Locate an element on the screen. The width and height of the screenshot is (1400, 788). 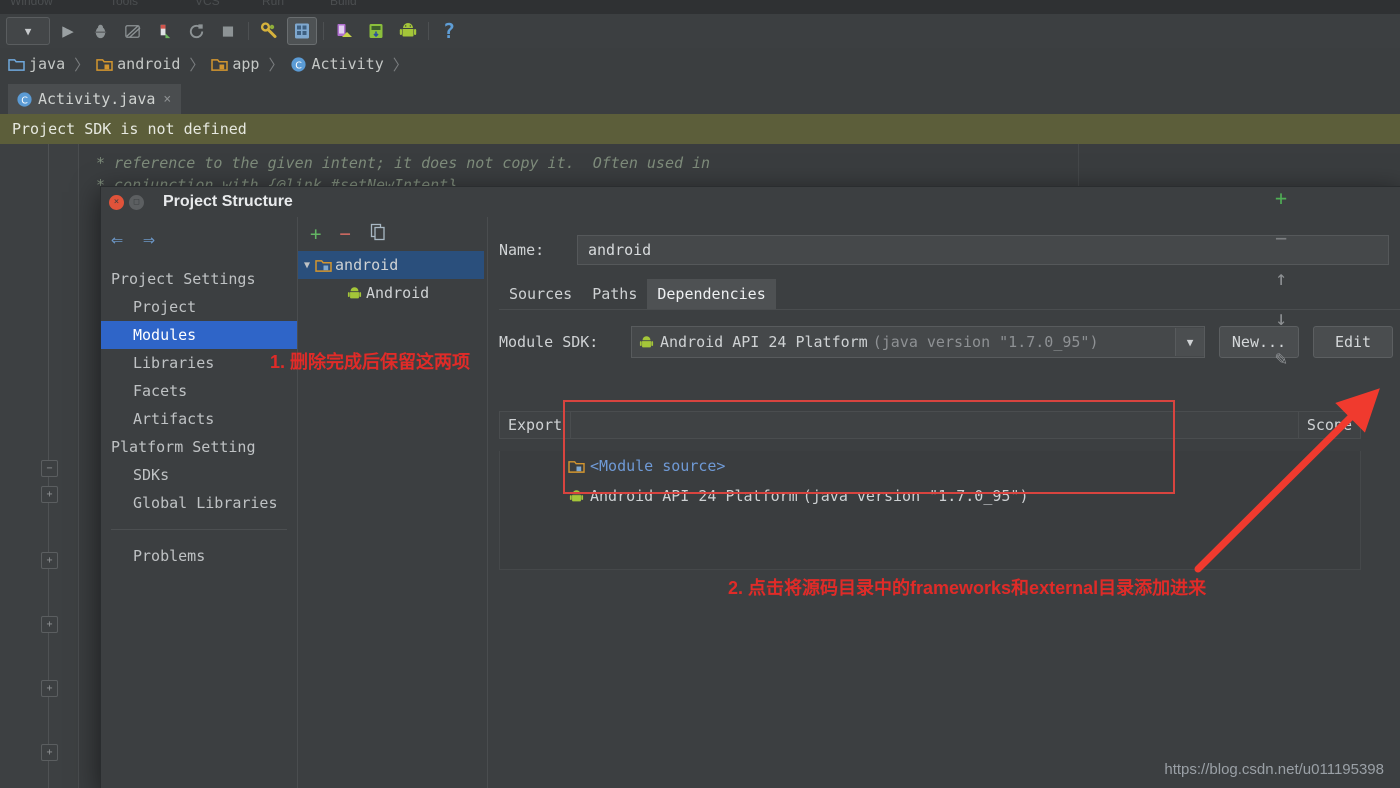
editor-tab-activity-java: C Activity.java × is located at coordinates (95, 99).